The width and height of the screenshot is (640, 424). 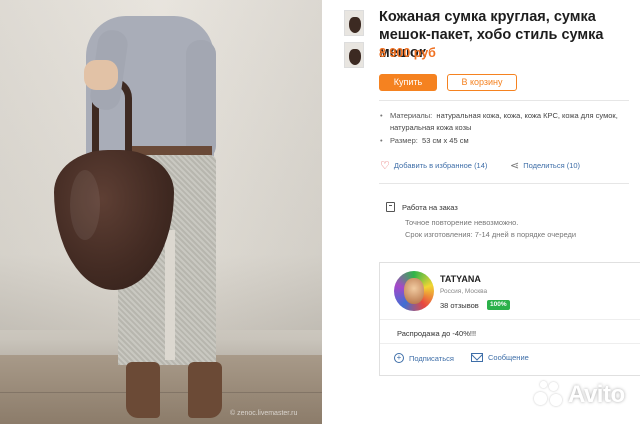 I want to click on add-to-cart-button: В корзину, so click(x=482, y=82).